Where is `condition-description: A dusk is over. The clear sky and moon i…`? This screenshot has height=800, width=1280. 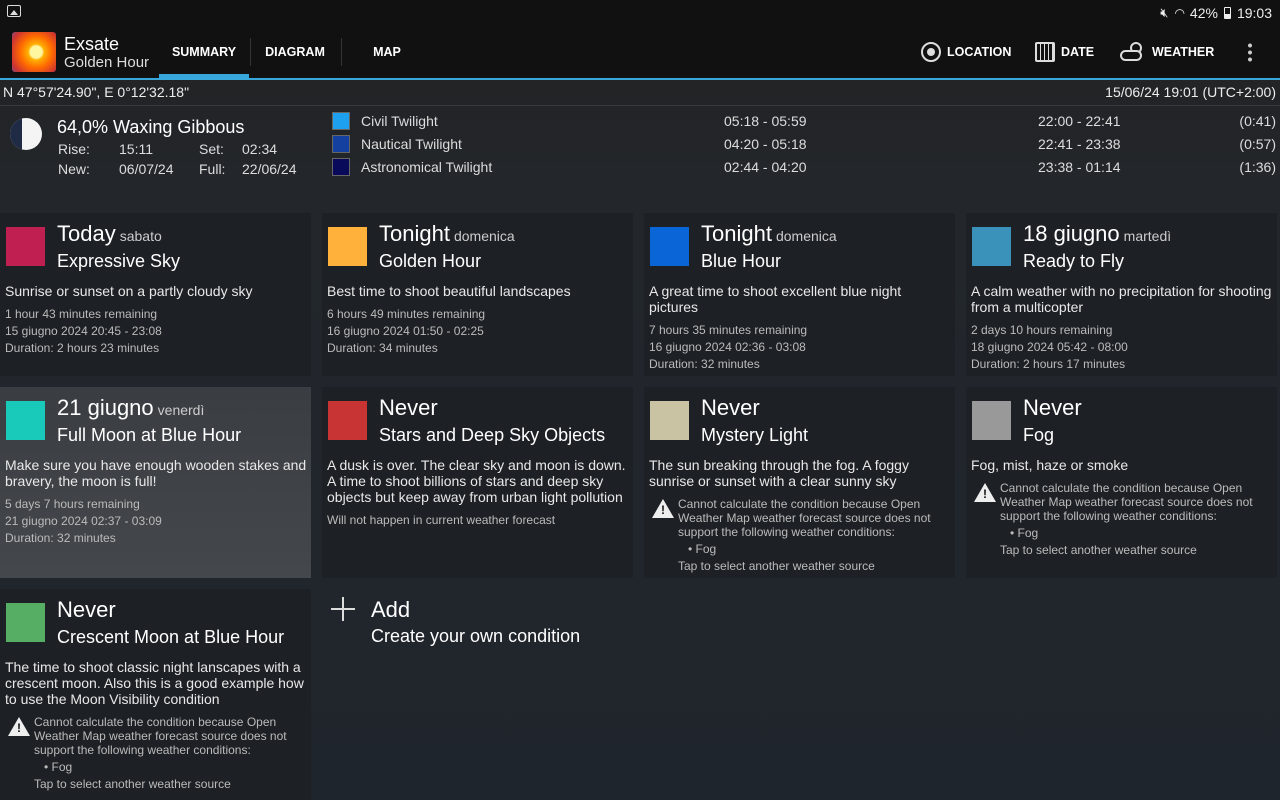
condition-description: A dusk is over. The clear sky and moon i… is located at coordinates (476, 481).